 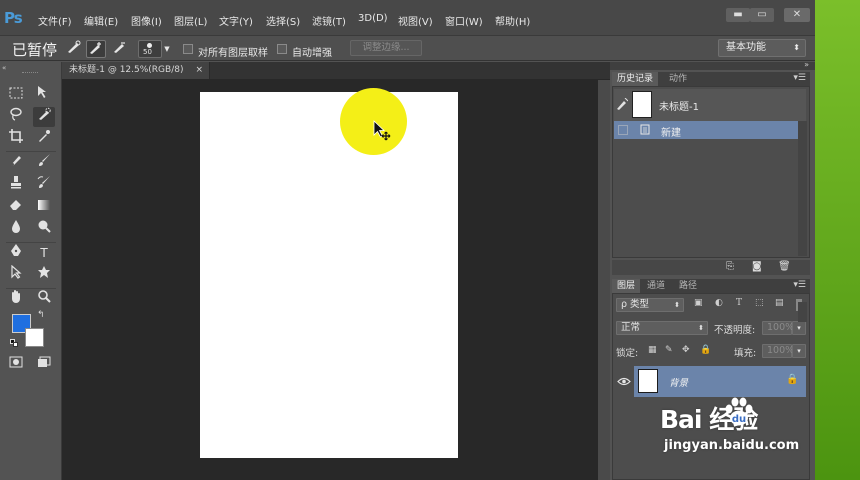 I want to click on menu-filter: 滤镜(T), so click(x=329, y=20).